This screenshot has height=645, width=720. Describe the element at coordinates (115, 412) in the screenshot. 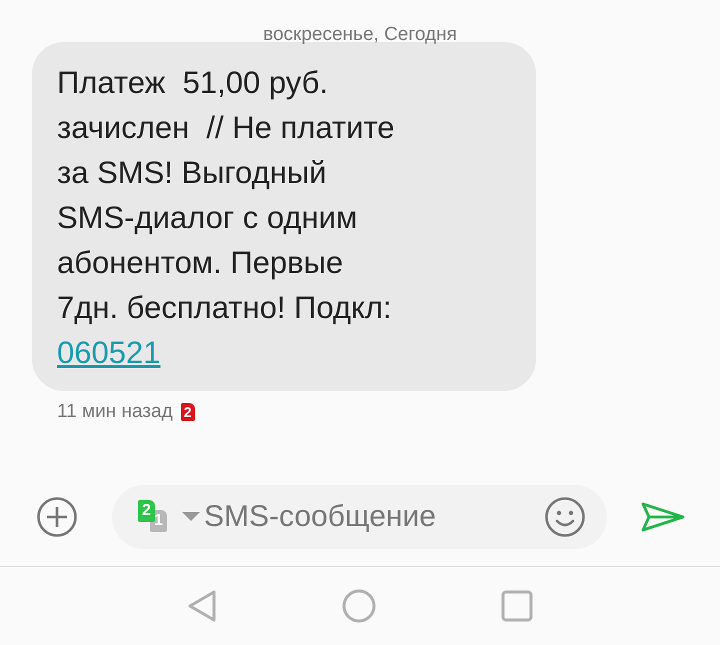

I see `message-time: 11 мин назад` at that location.